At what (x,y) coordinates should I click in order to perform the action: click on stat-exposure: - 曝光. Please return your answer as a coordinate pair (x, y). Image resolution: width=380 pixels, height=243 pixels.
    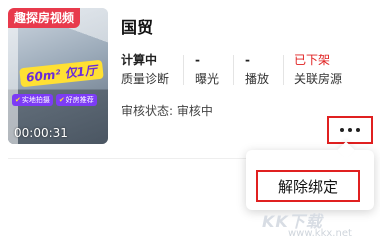
    Looking at the image, I should click on (207, 69).